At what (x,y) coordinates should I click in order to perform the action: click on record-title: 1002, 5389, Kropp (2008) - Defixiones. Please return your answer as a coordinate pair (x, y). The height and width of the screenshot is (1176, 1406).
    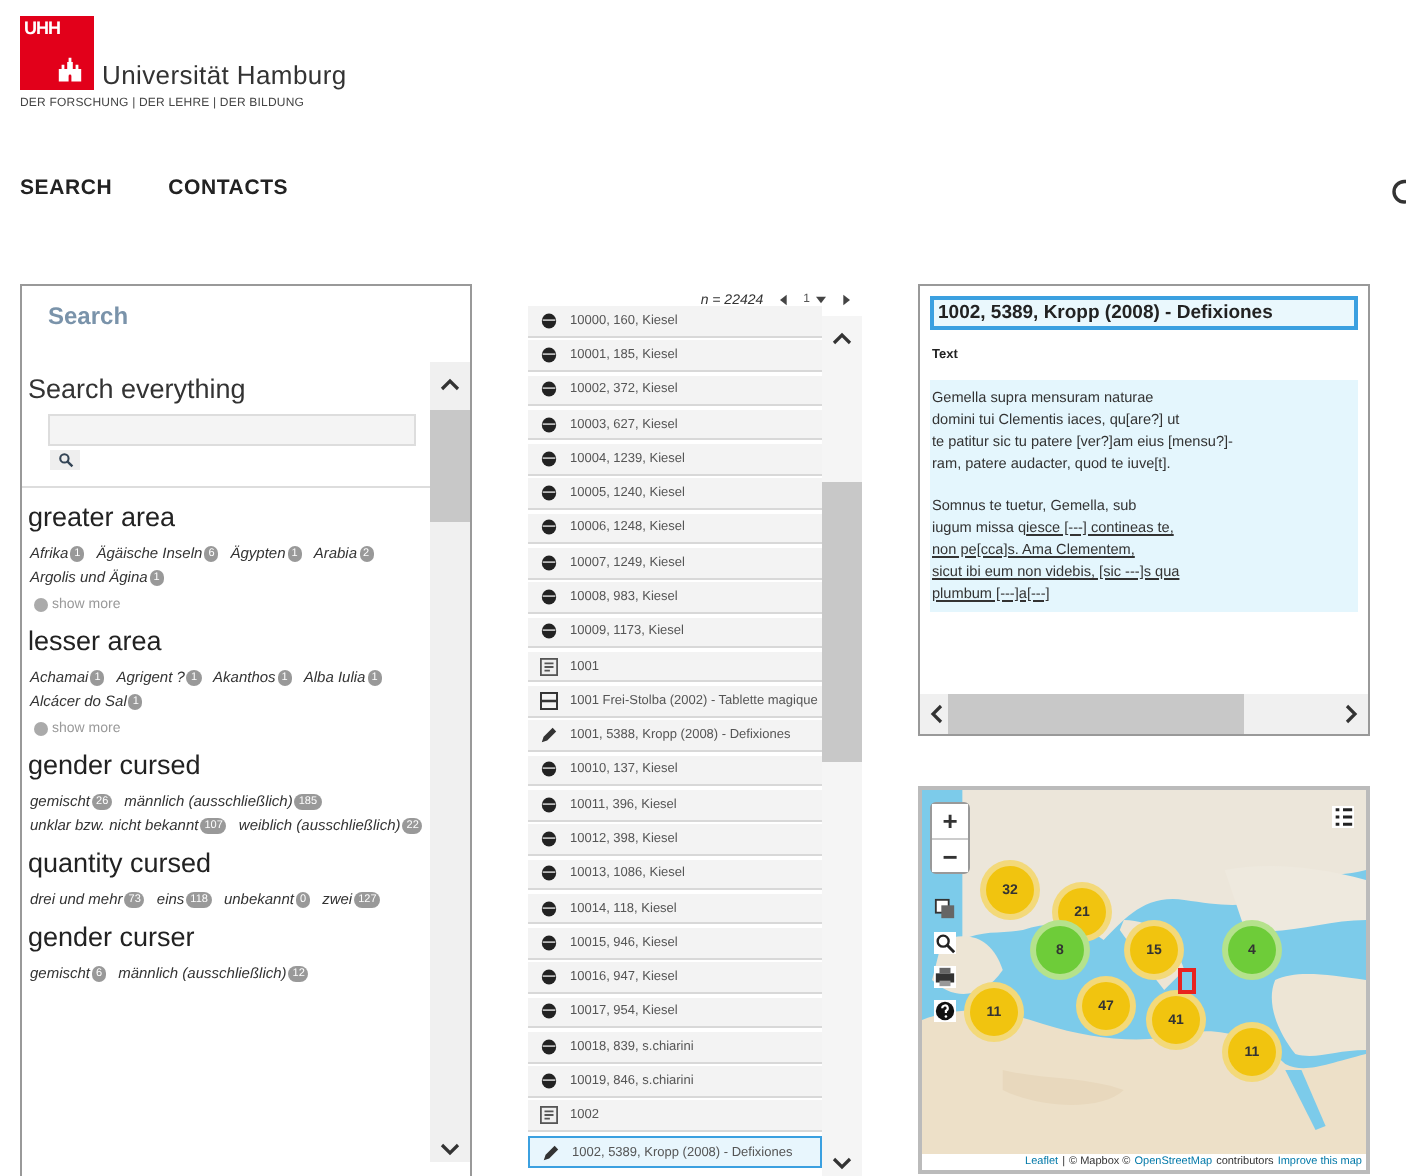
    Looking at the image, I should click on (1144, 313).